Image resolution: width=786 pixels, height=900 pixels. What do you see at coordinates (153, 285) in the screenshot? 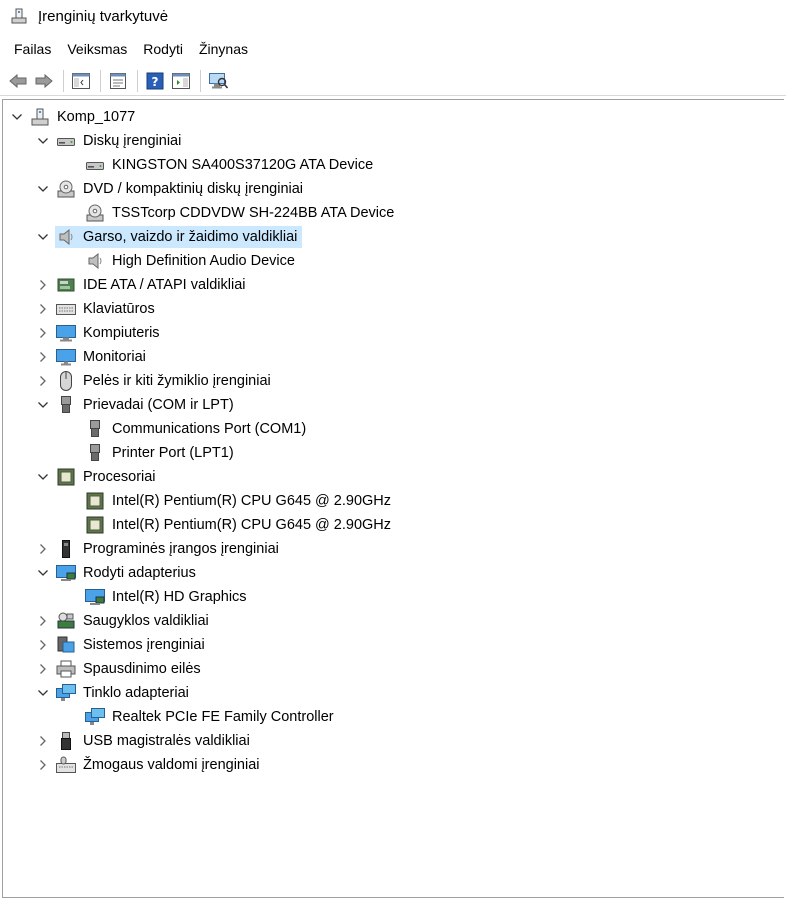
I see `category-item: IDE ATA / ATAPI valdikliai` at bounding box center [153, 285].